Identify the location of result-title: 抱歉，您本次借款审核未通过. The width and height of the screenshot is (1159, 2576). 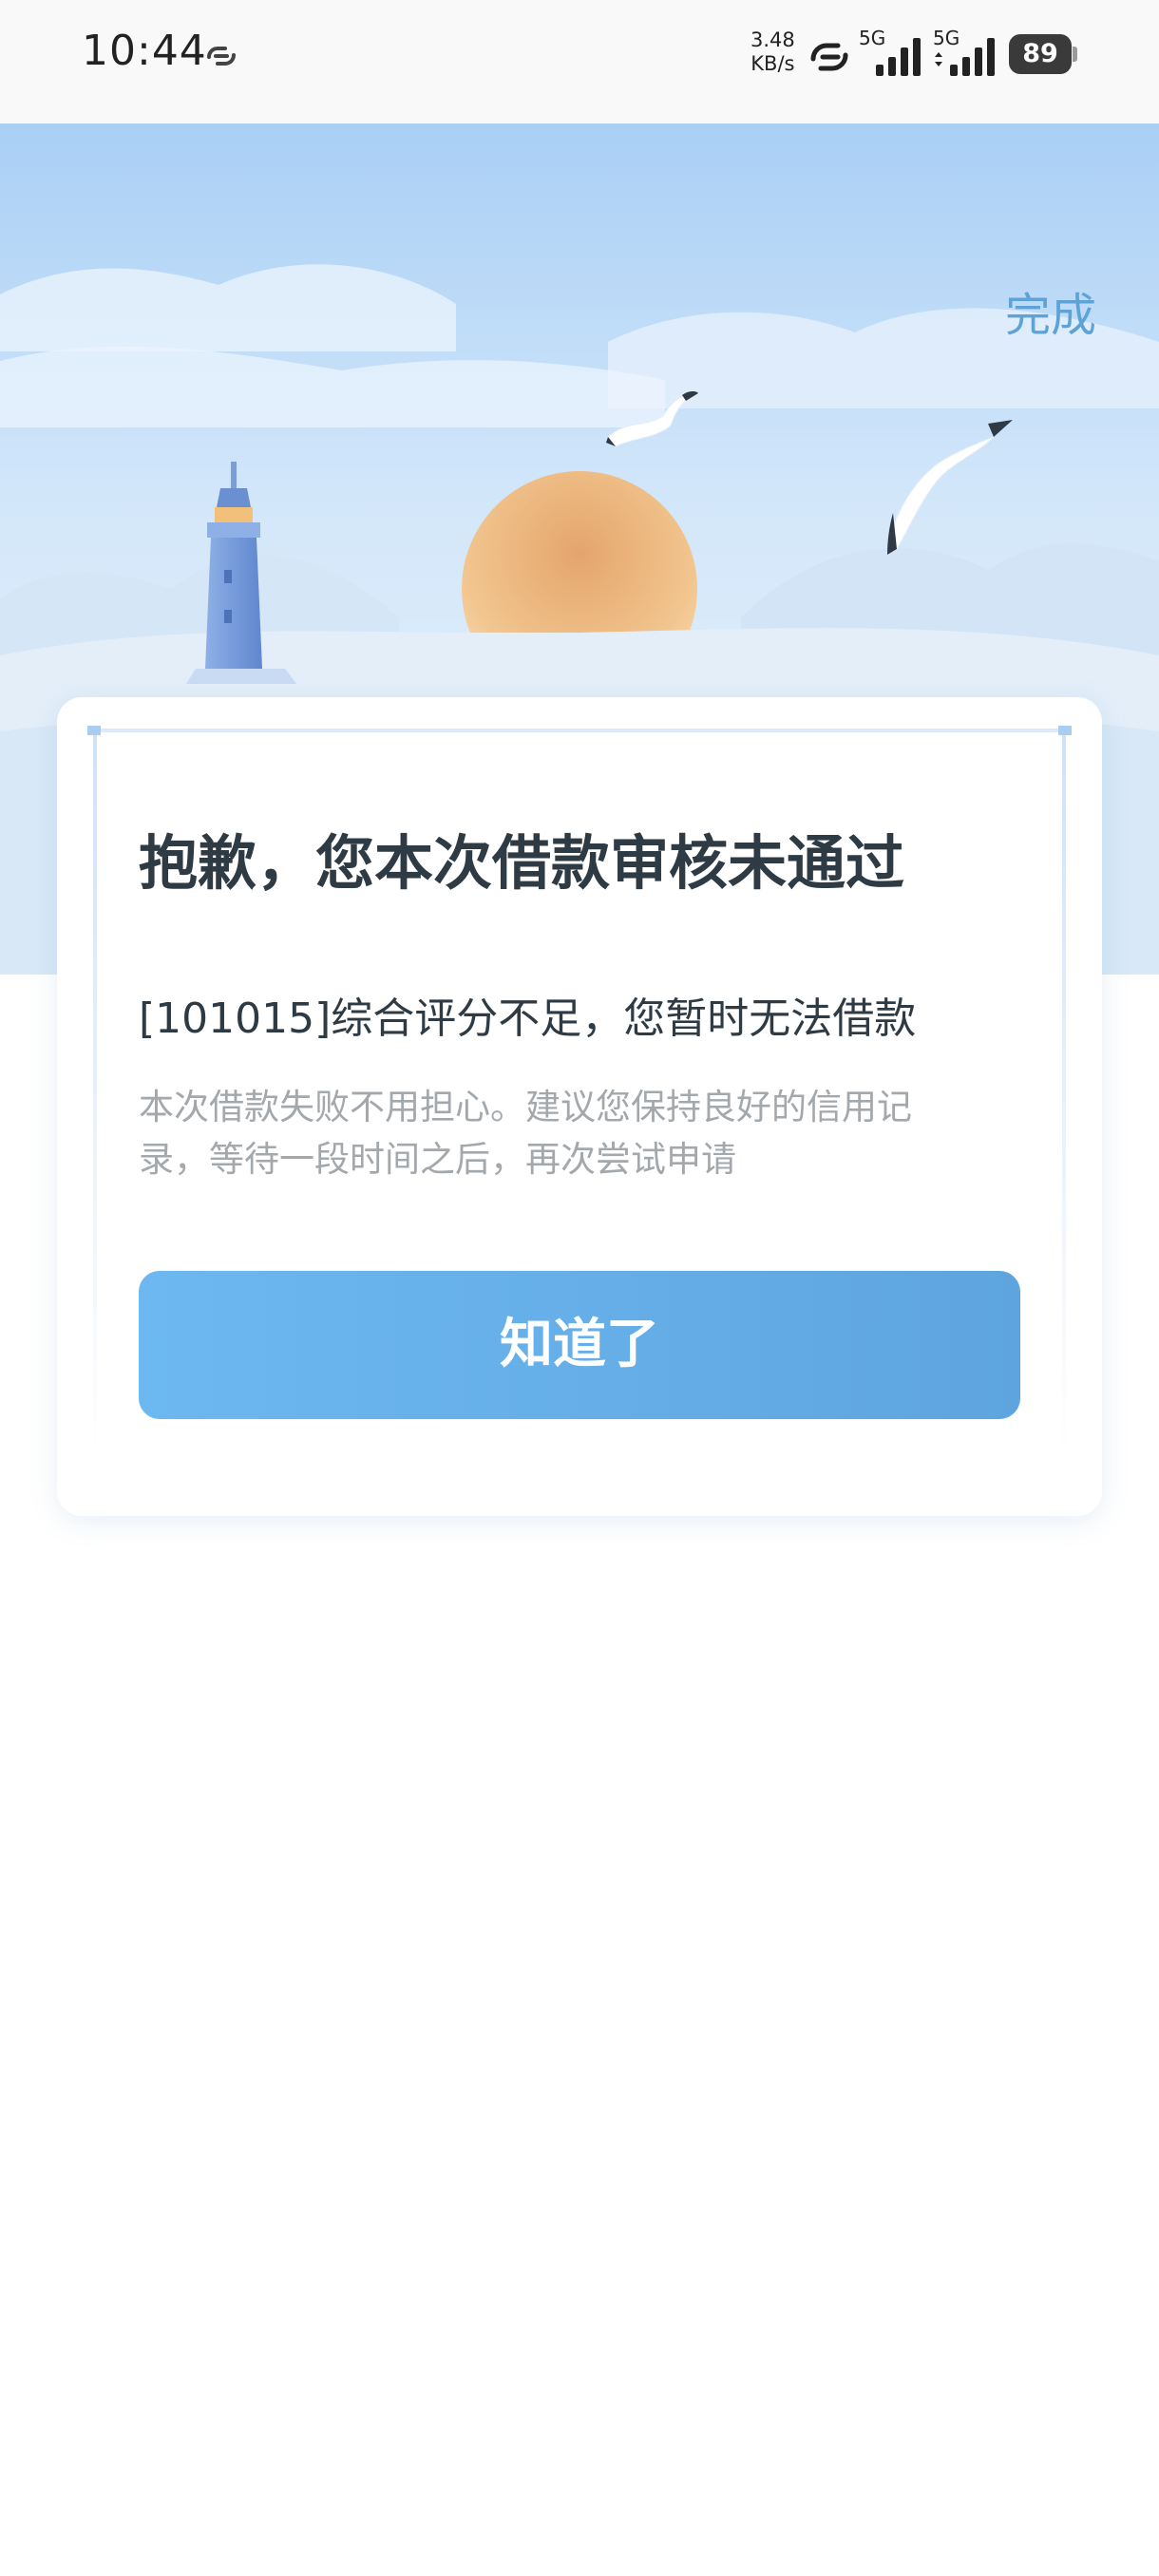
(522, 863).